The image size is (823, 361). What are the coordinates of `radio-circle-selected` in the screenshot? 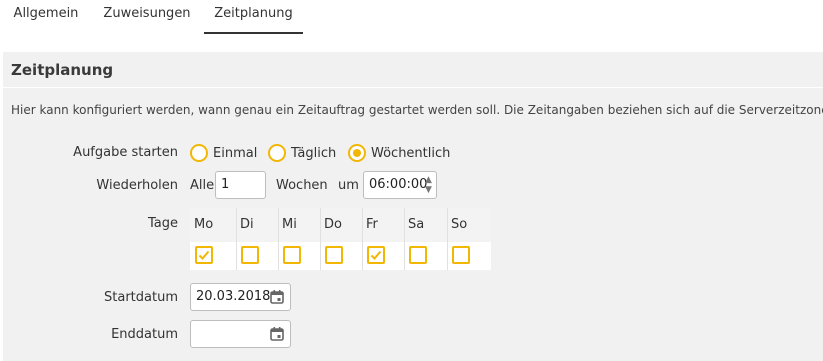 It's located at (357, 153).